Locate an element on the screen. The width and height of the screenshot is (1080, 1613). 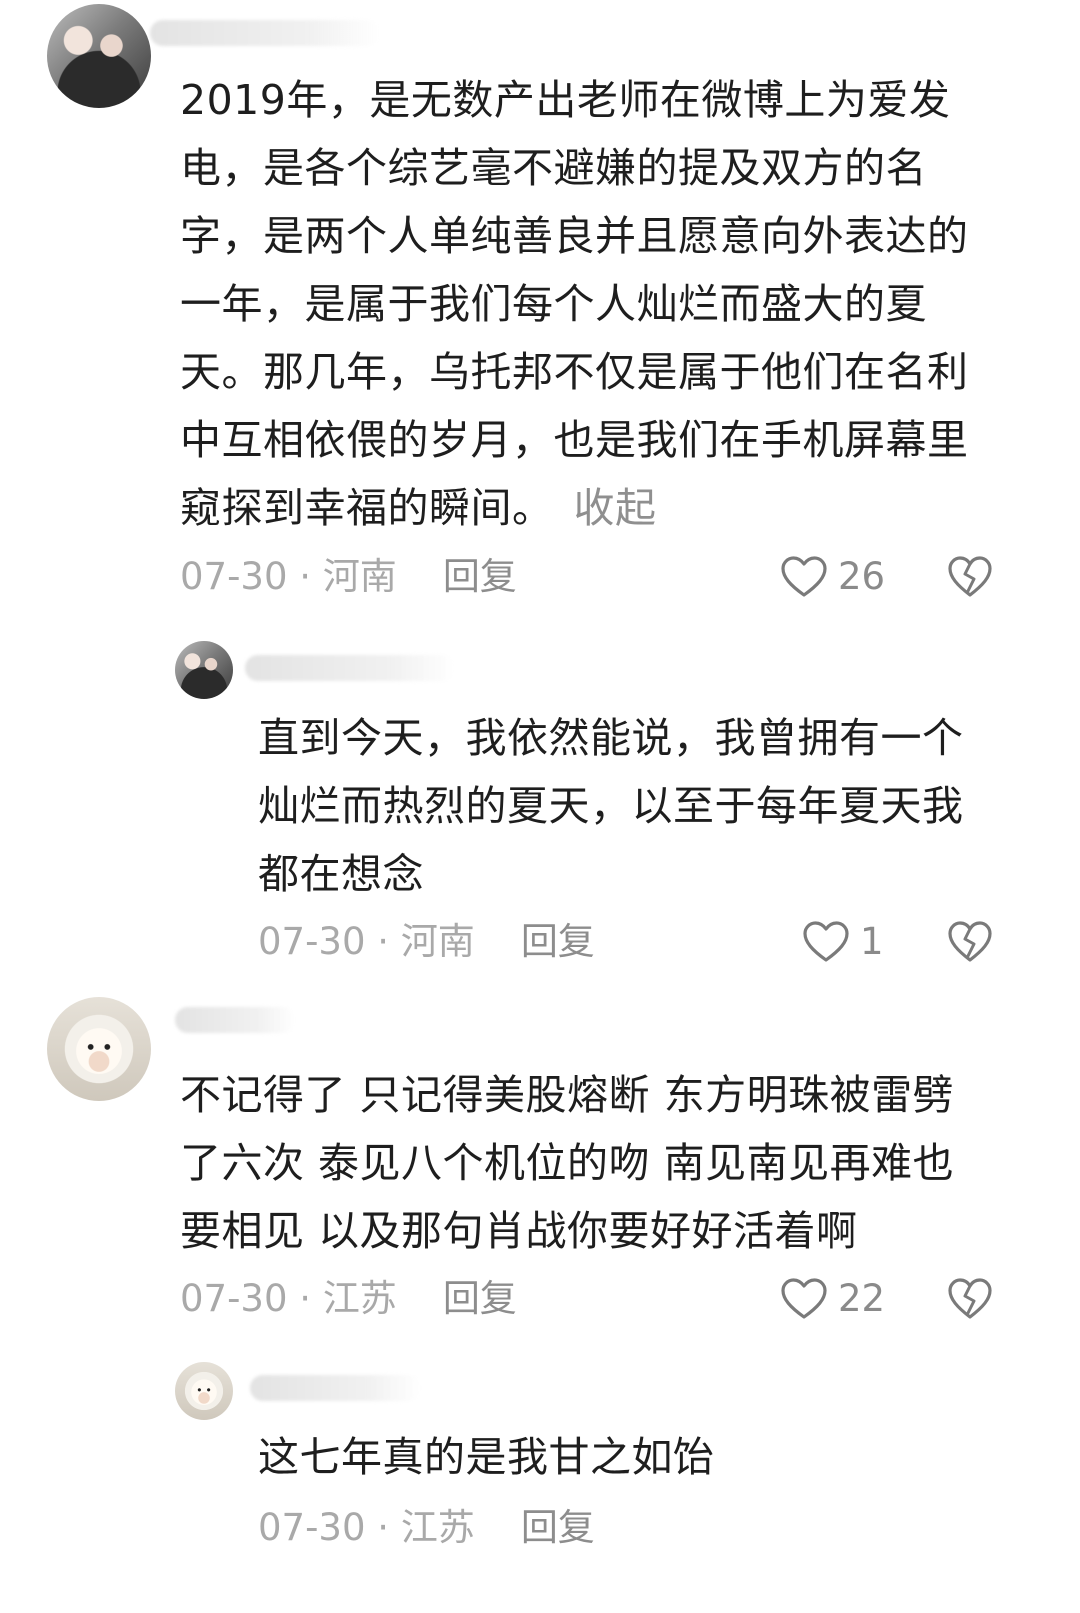
comment-line: 直到今天，我依然能说，我曾拥有一个 is located at coordinates (611, 738).